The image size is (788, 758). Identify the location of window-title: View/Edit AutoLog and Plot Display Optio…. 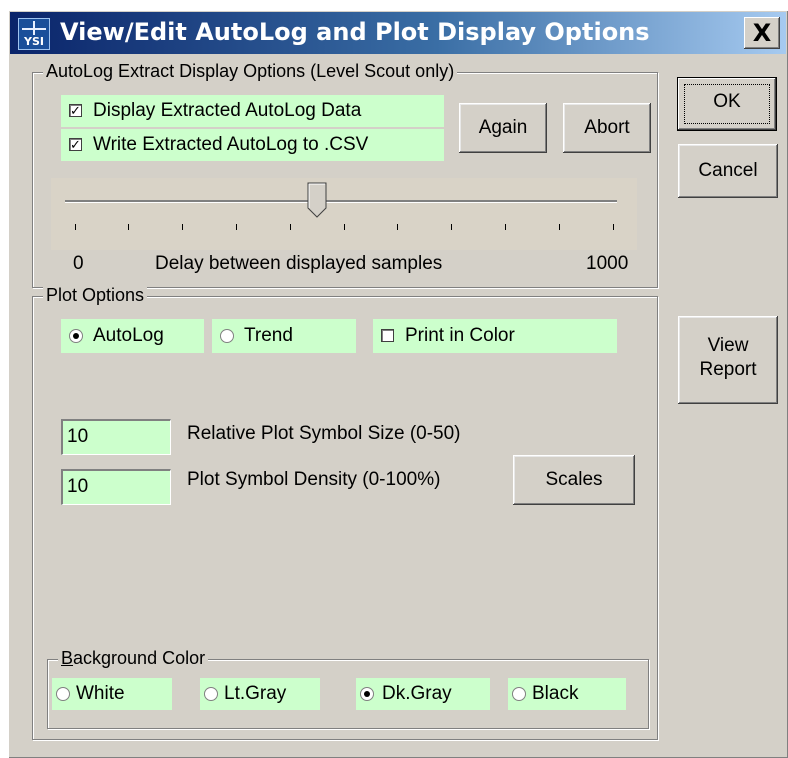
(355, 32).